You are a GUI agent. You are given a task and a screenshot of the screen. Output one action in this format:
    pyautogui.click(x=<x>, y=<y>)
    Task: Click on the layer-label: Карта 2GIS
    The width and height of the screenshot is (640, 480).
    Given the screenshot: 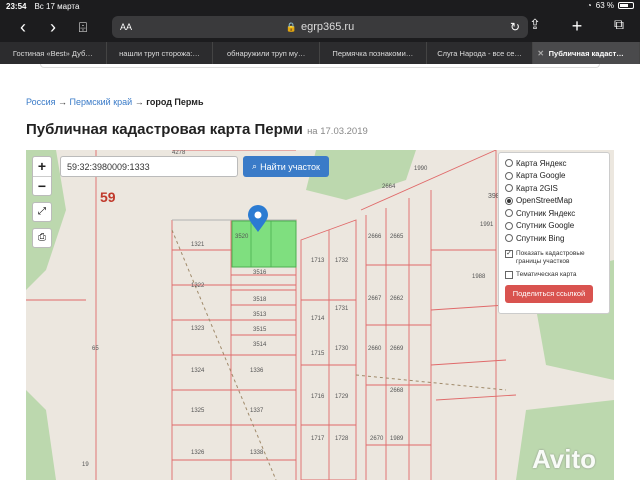 What is the action you would take?
    pyautogui.click(x=537, y=188)
    